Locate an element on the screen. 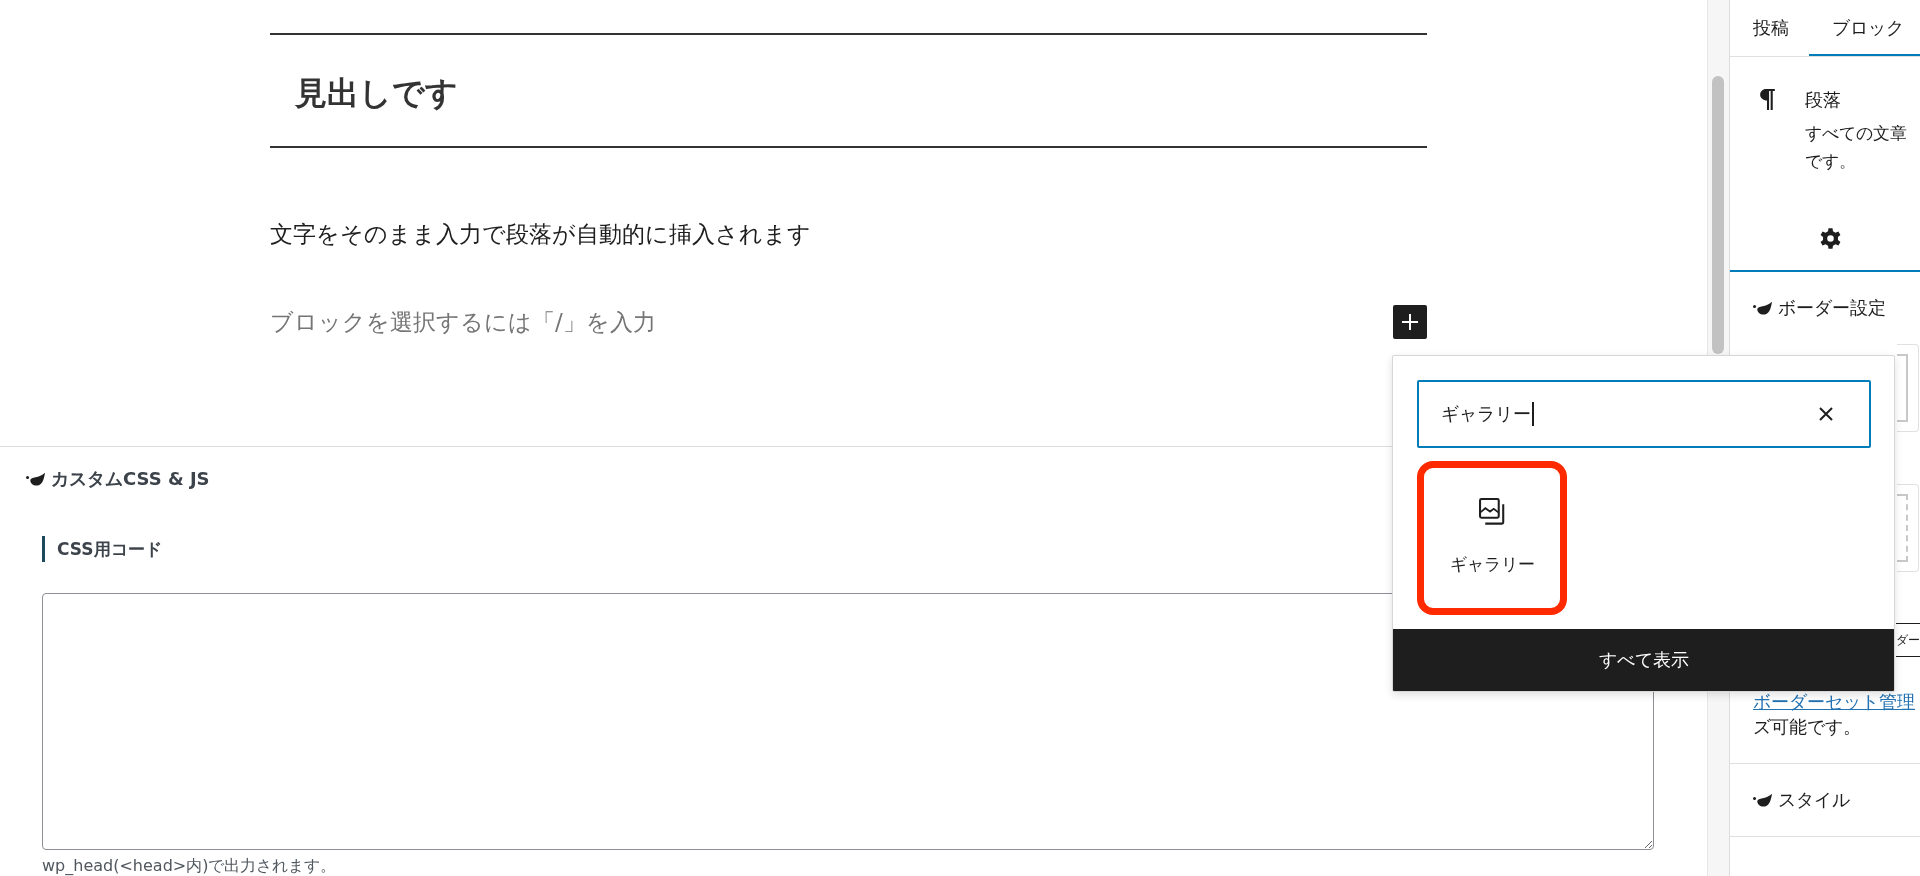 This screenshot has height=876, width=1920. text-cursor-icon is located at coordinates (1533, 414).